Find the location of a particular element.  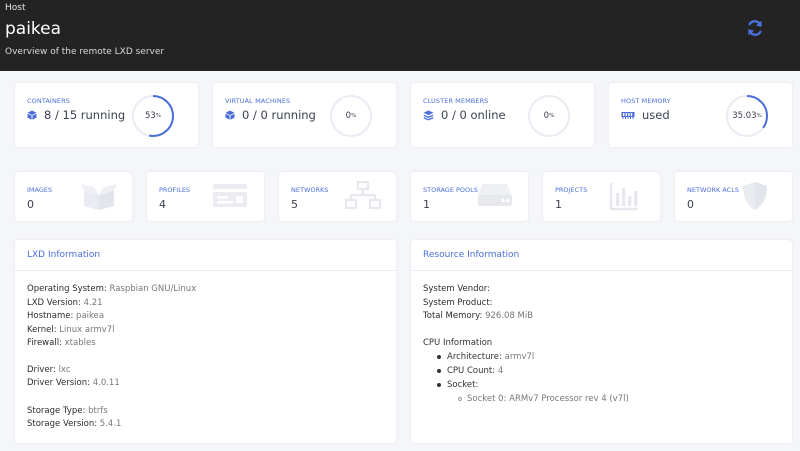

info-row-socket: Socket: is located at coordinates (457, 385).